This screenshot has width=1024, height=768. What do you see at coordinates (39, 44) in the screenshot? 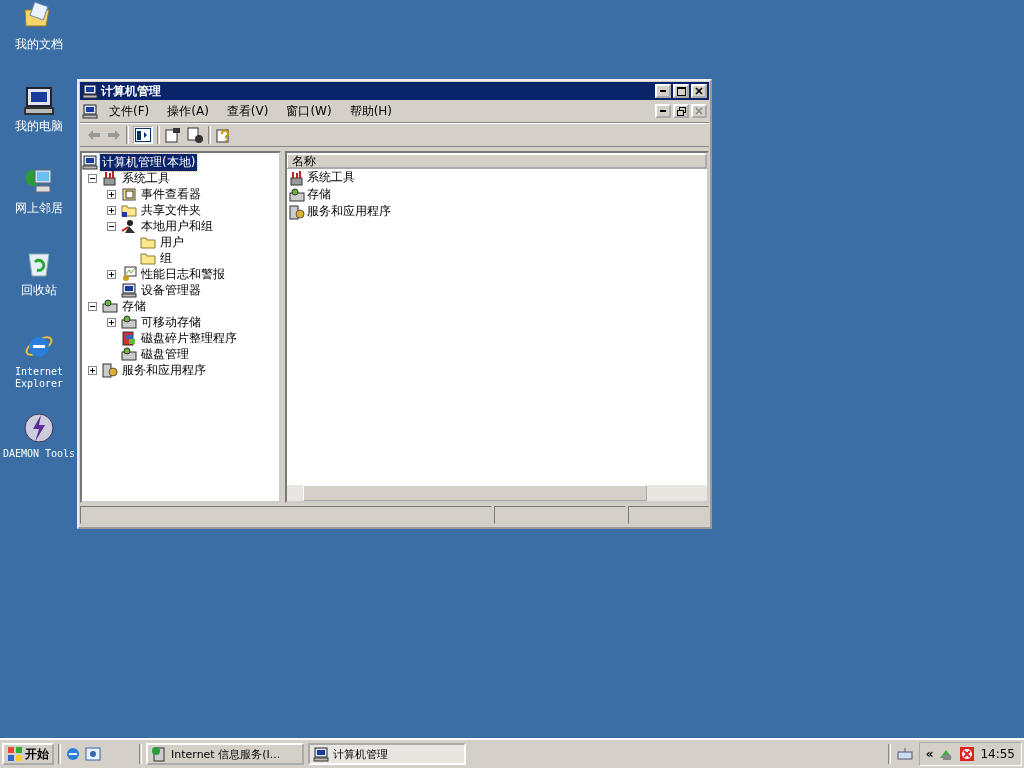
I see `desktop-icon-label: 我的文档` at bounding box center [39, 44].